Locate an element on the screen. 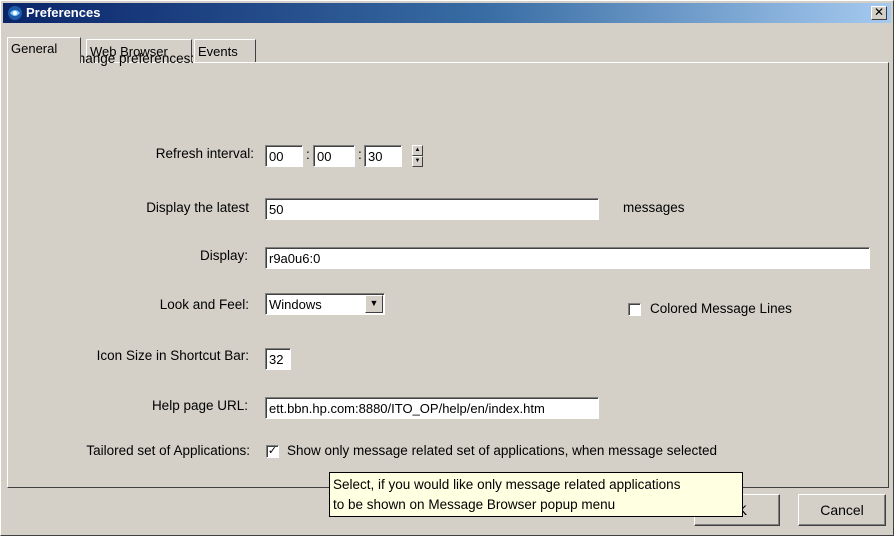 The image size is (894, 536). tailored-apps-label: Tailored set of Applications: is located at coordinates (168, 450).